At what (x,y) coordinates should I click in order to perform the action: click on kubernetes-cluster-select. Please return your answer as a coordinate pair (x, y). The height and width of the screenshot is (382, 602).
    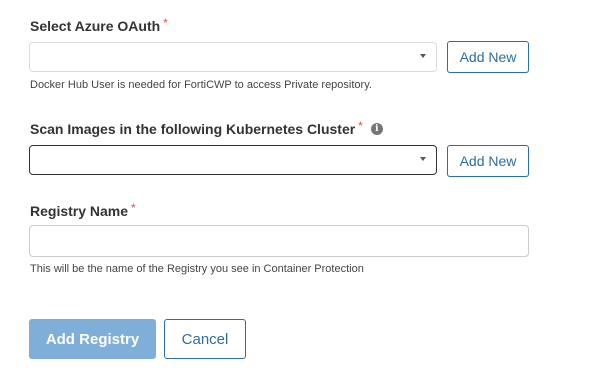
    Looking at the image, I should click on (233, 160).